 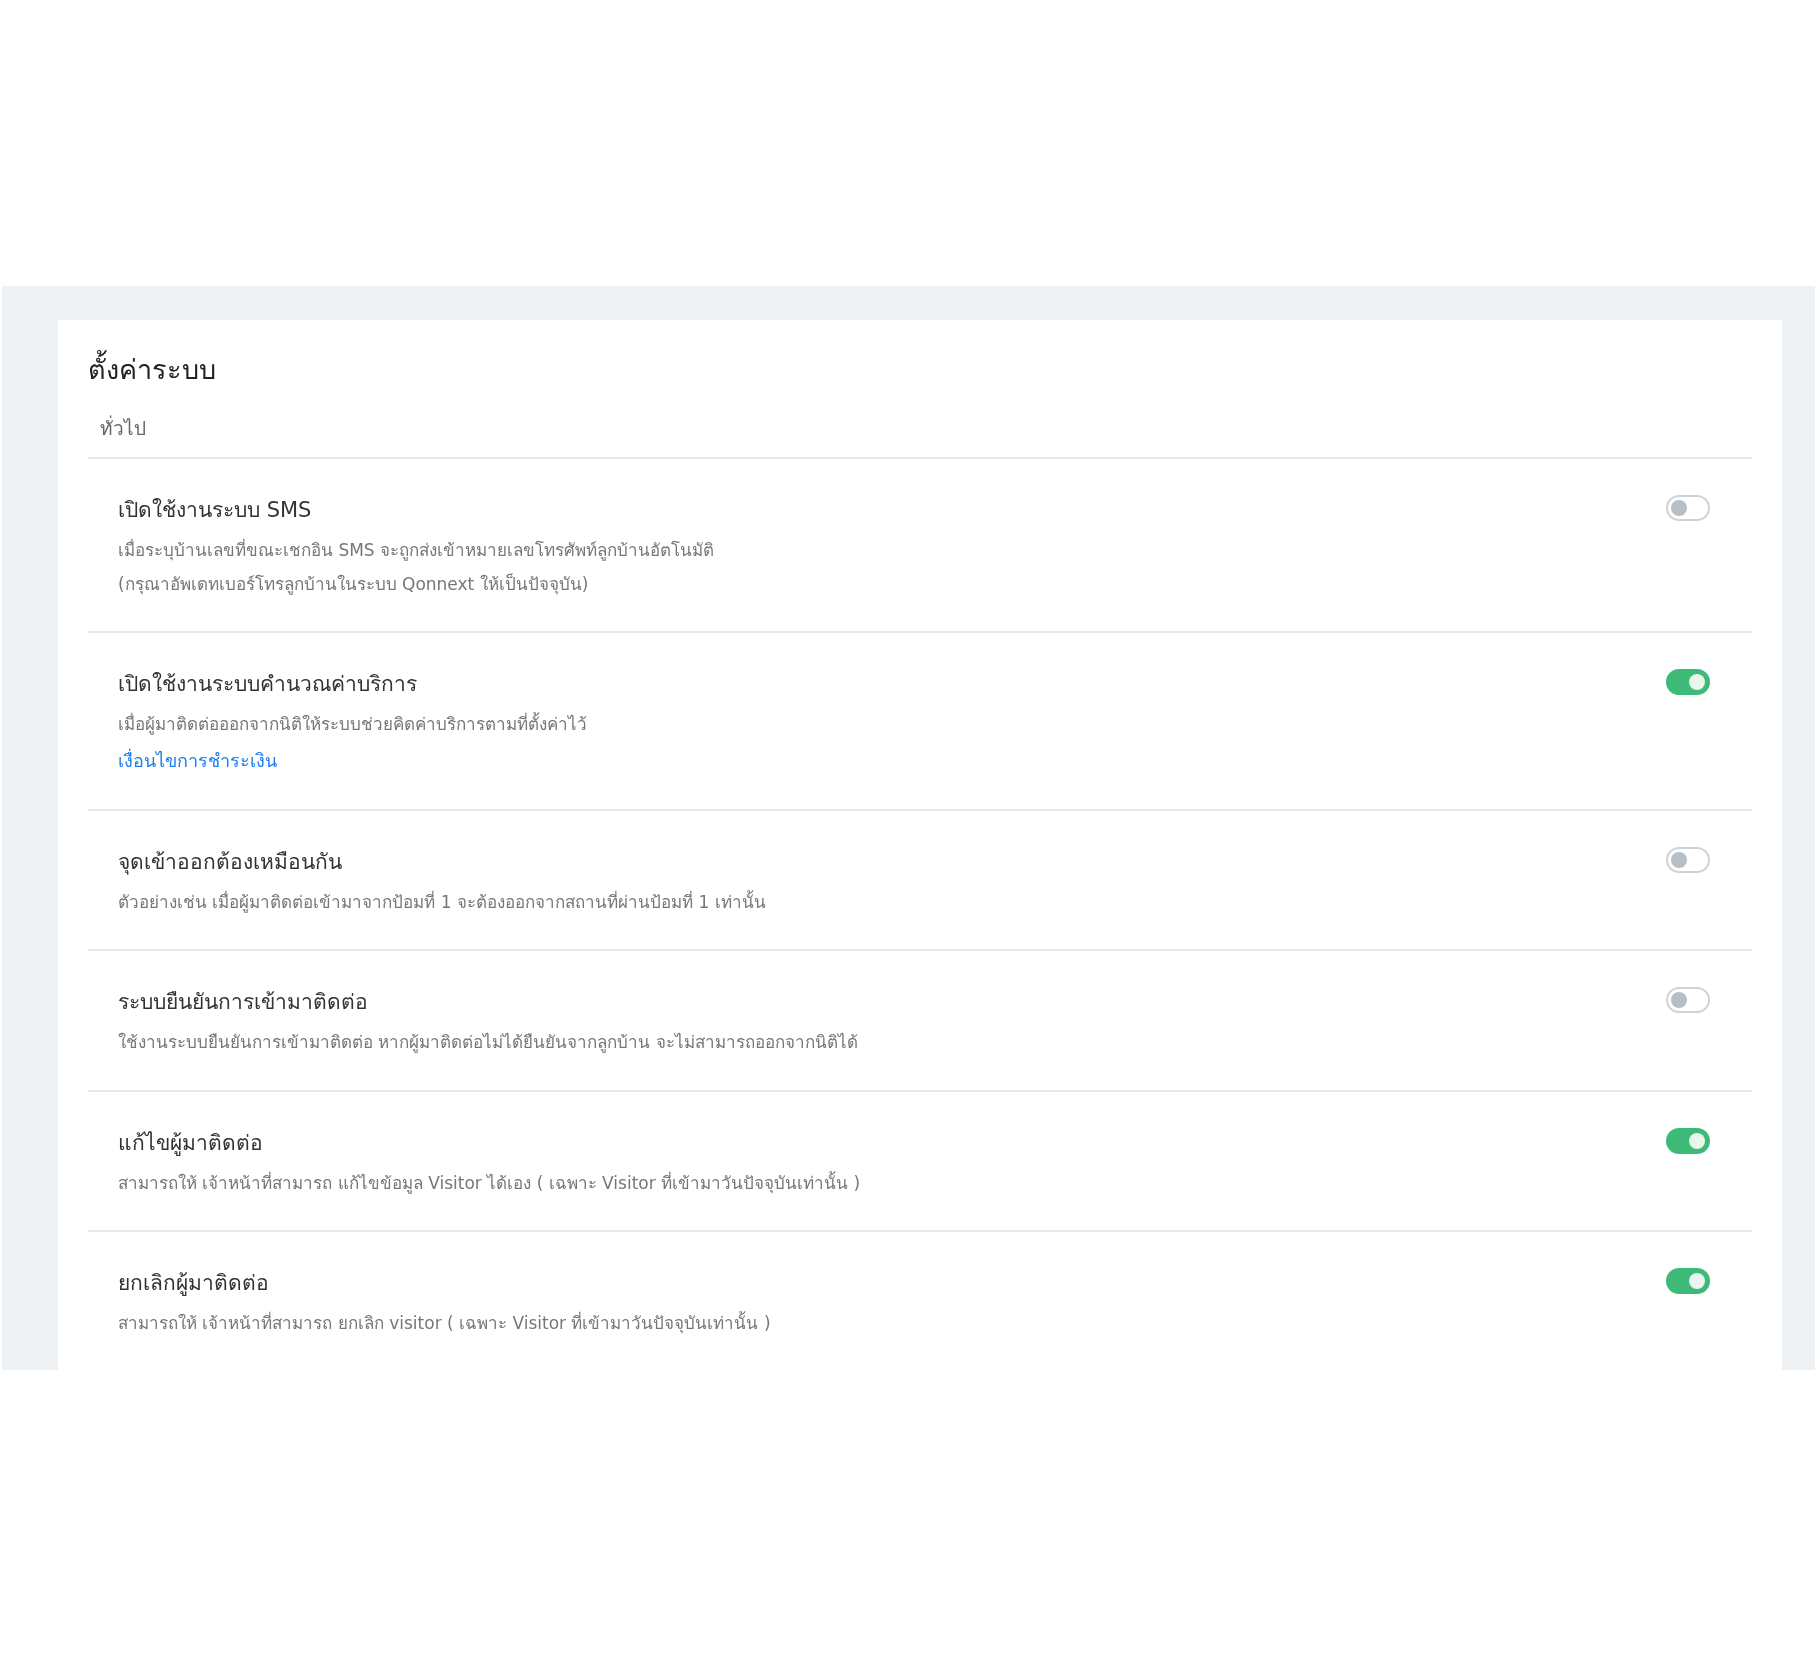 I want to click on setting-title: แก้ไขผู้มาติดต่อ, so click(x=191, y=1143).